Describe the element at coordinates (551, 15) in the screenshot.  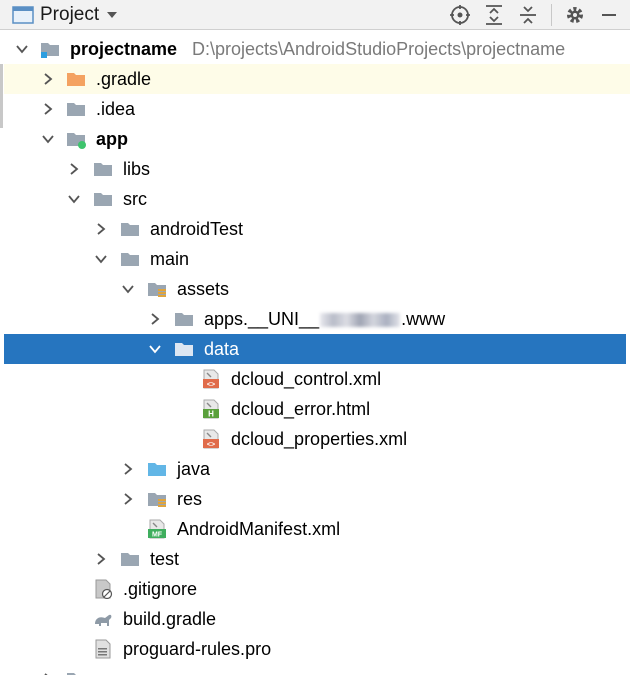
I see `toolbar-separator` at that location.